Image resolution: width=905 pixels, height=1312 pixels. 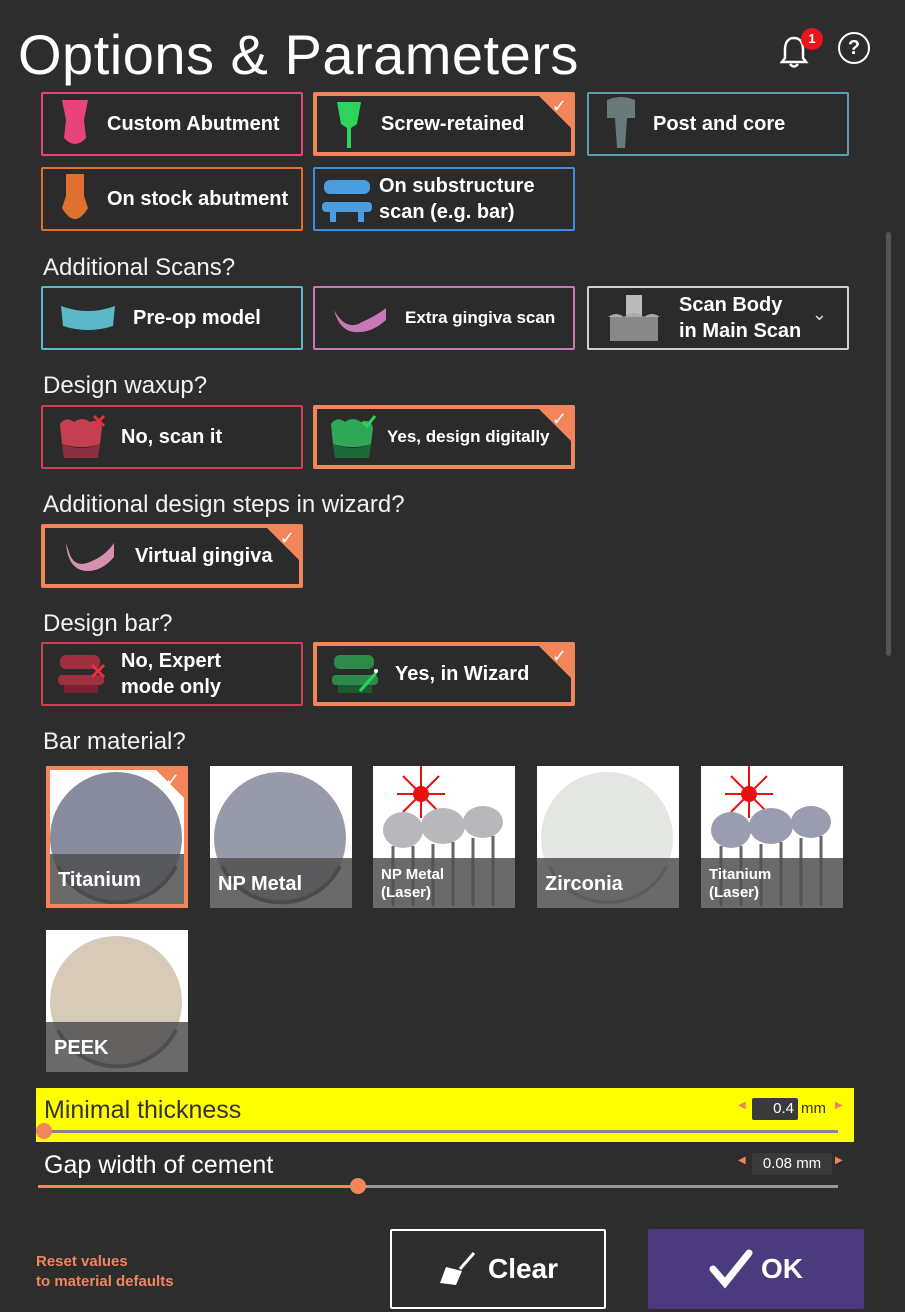 What do you see at coordinates (143, 1110) in the screenshot?
I see `slider-label: Minimal thickness` at bounding box center [143, 1110].